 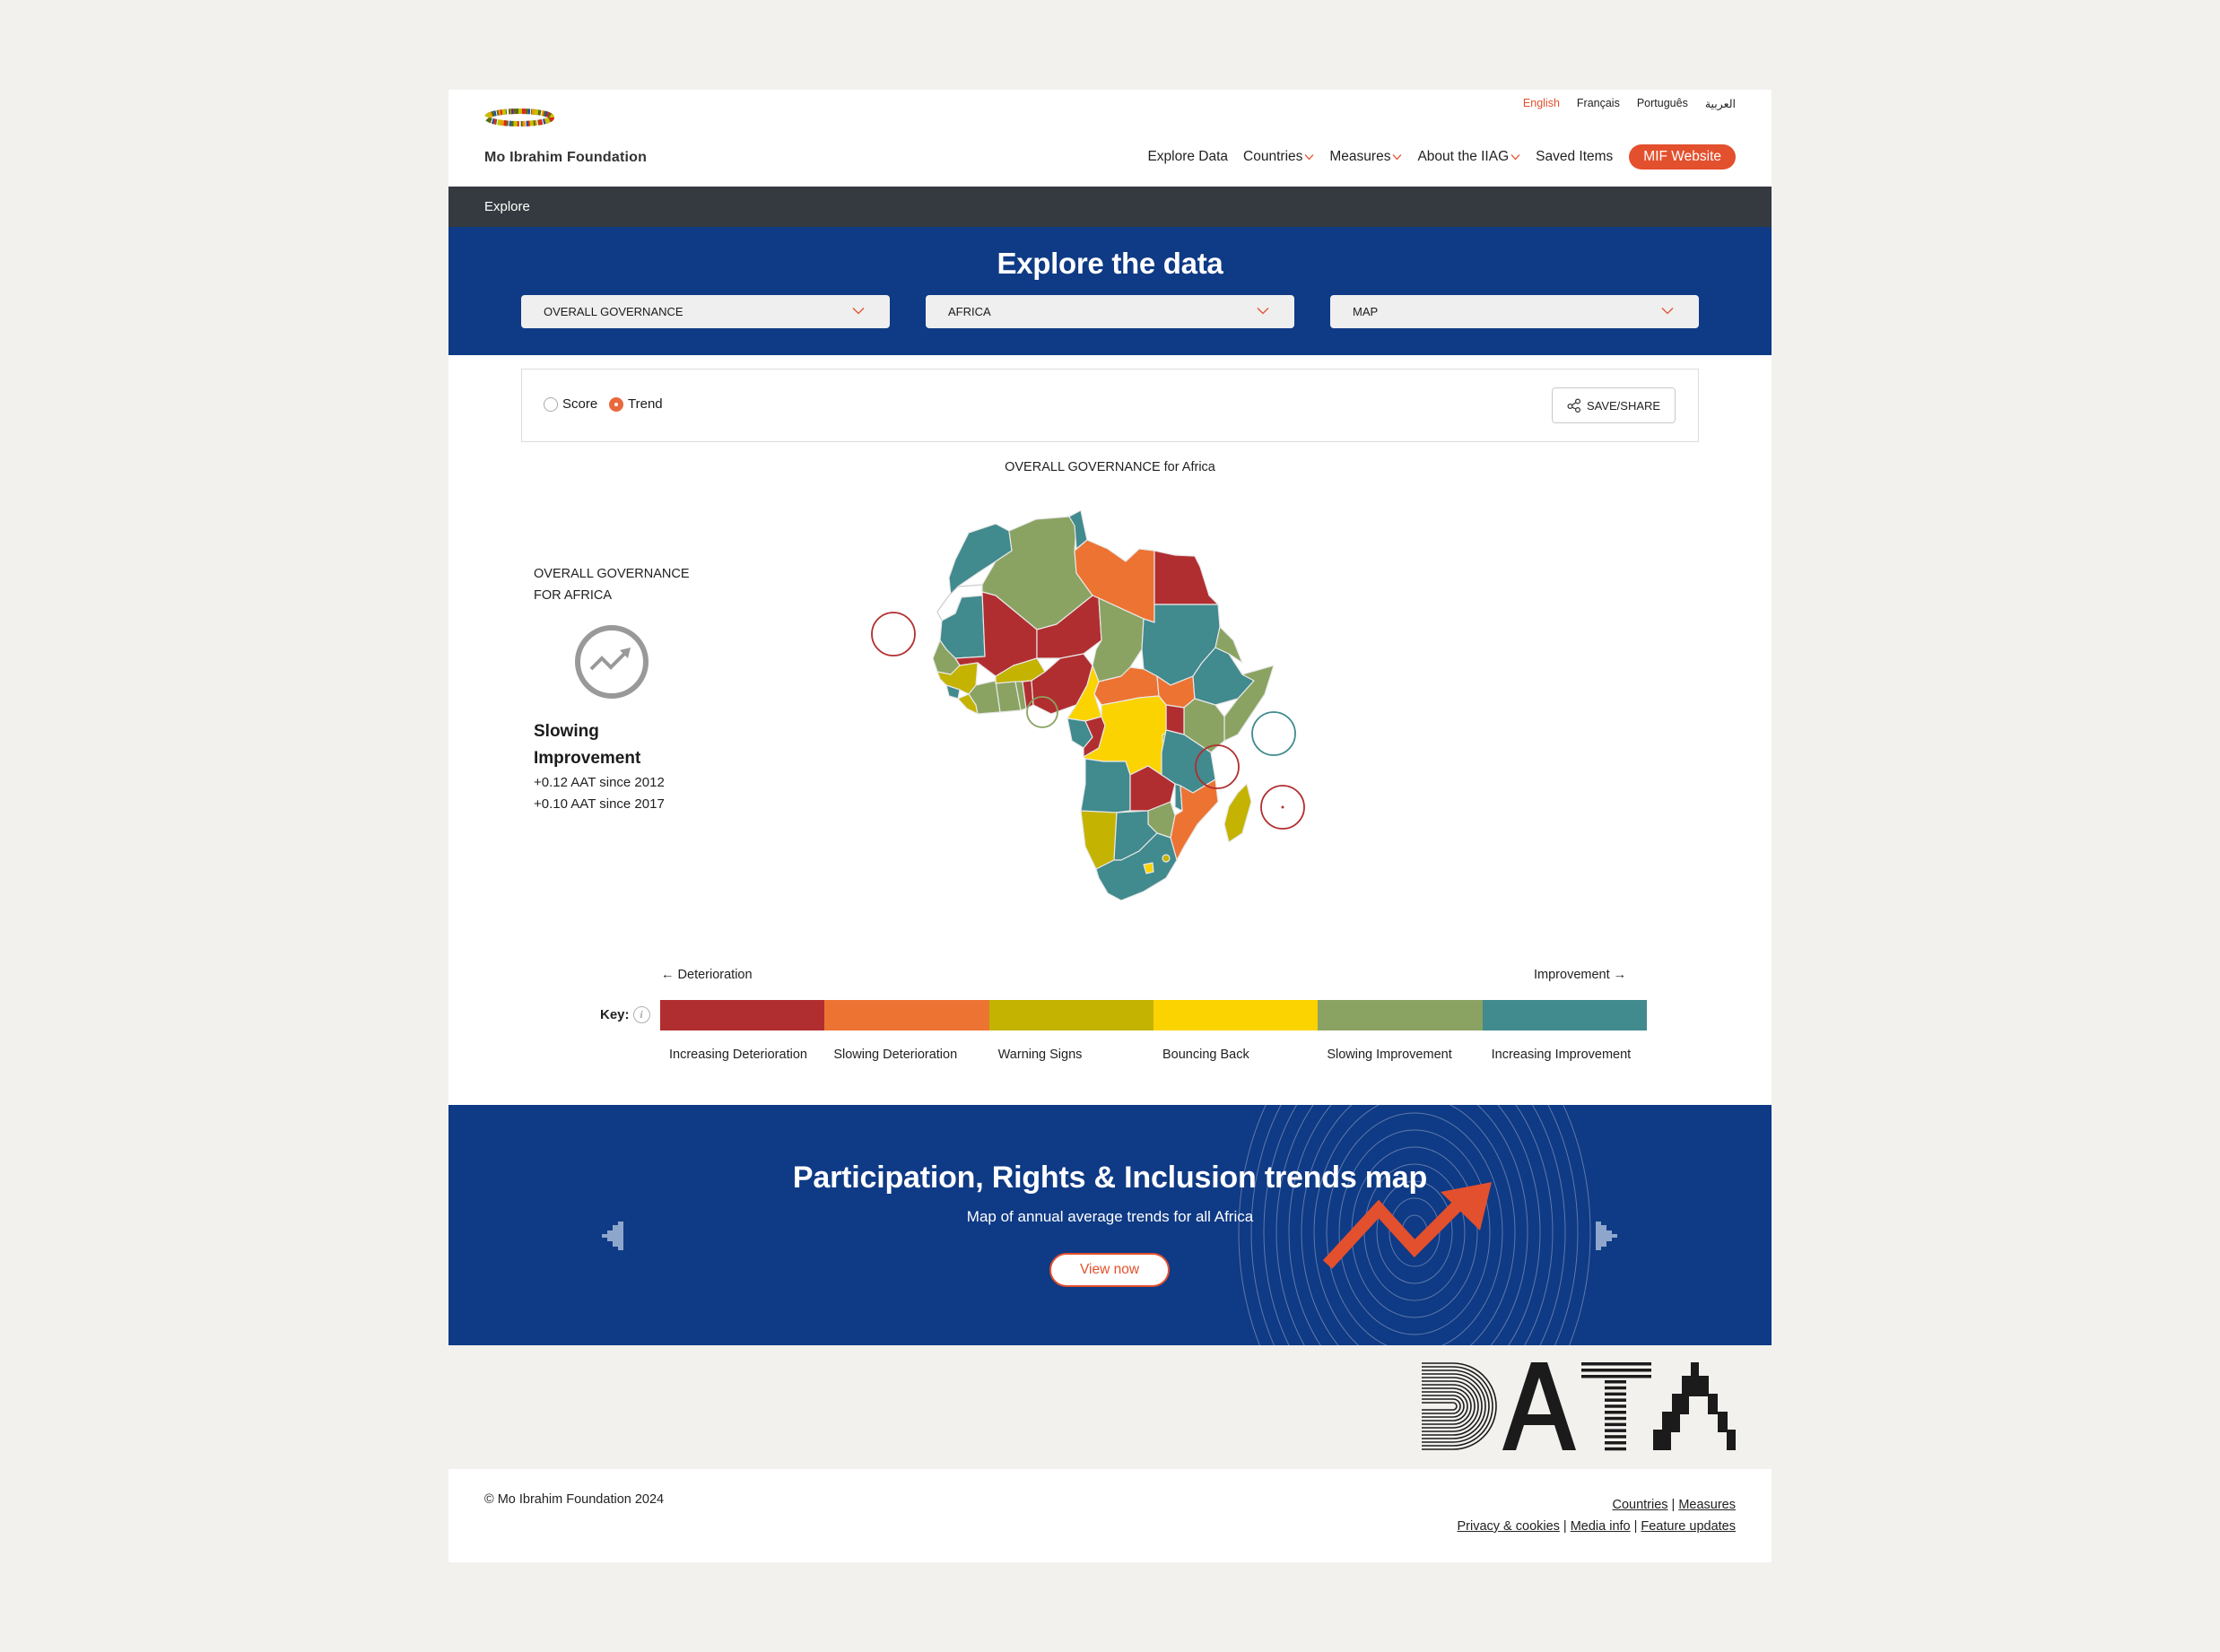 I want to click on lang-french: Français, so click(x=1598, y=103).